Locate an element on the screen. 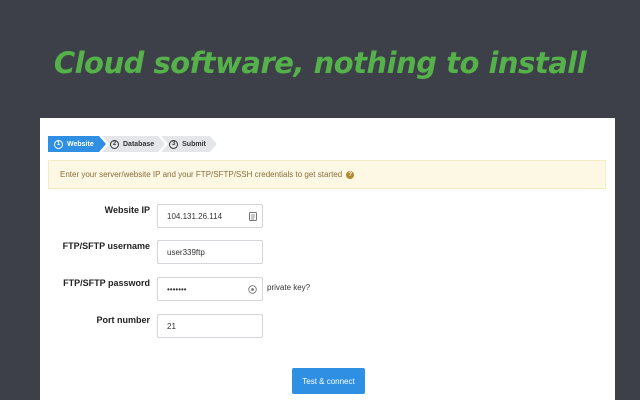  website-ip-input: 104.131.26.114 is located at coordinates (210, 216).